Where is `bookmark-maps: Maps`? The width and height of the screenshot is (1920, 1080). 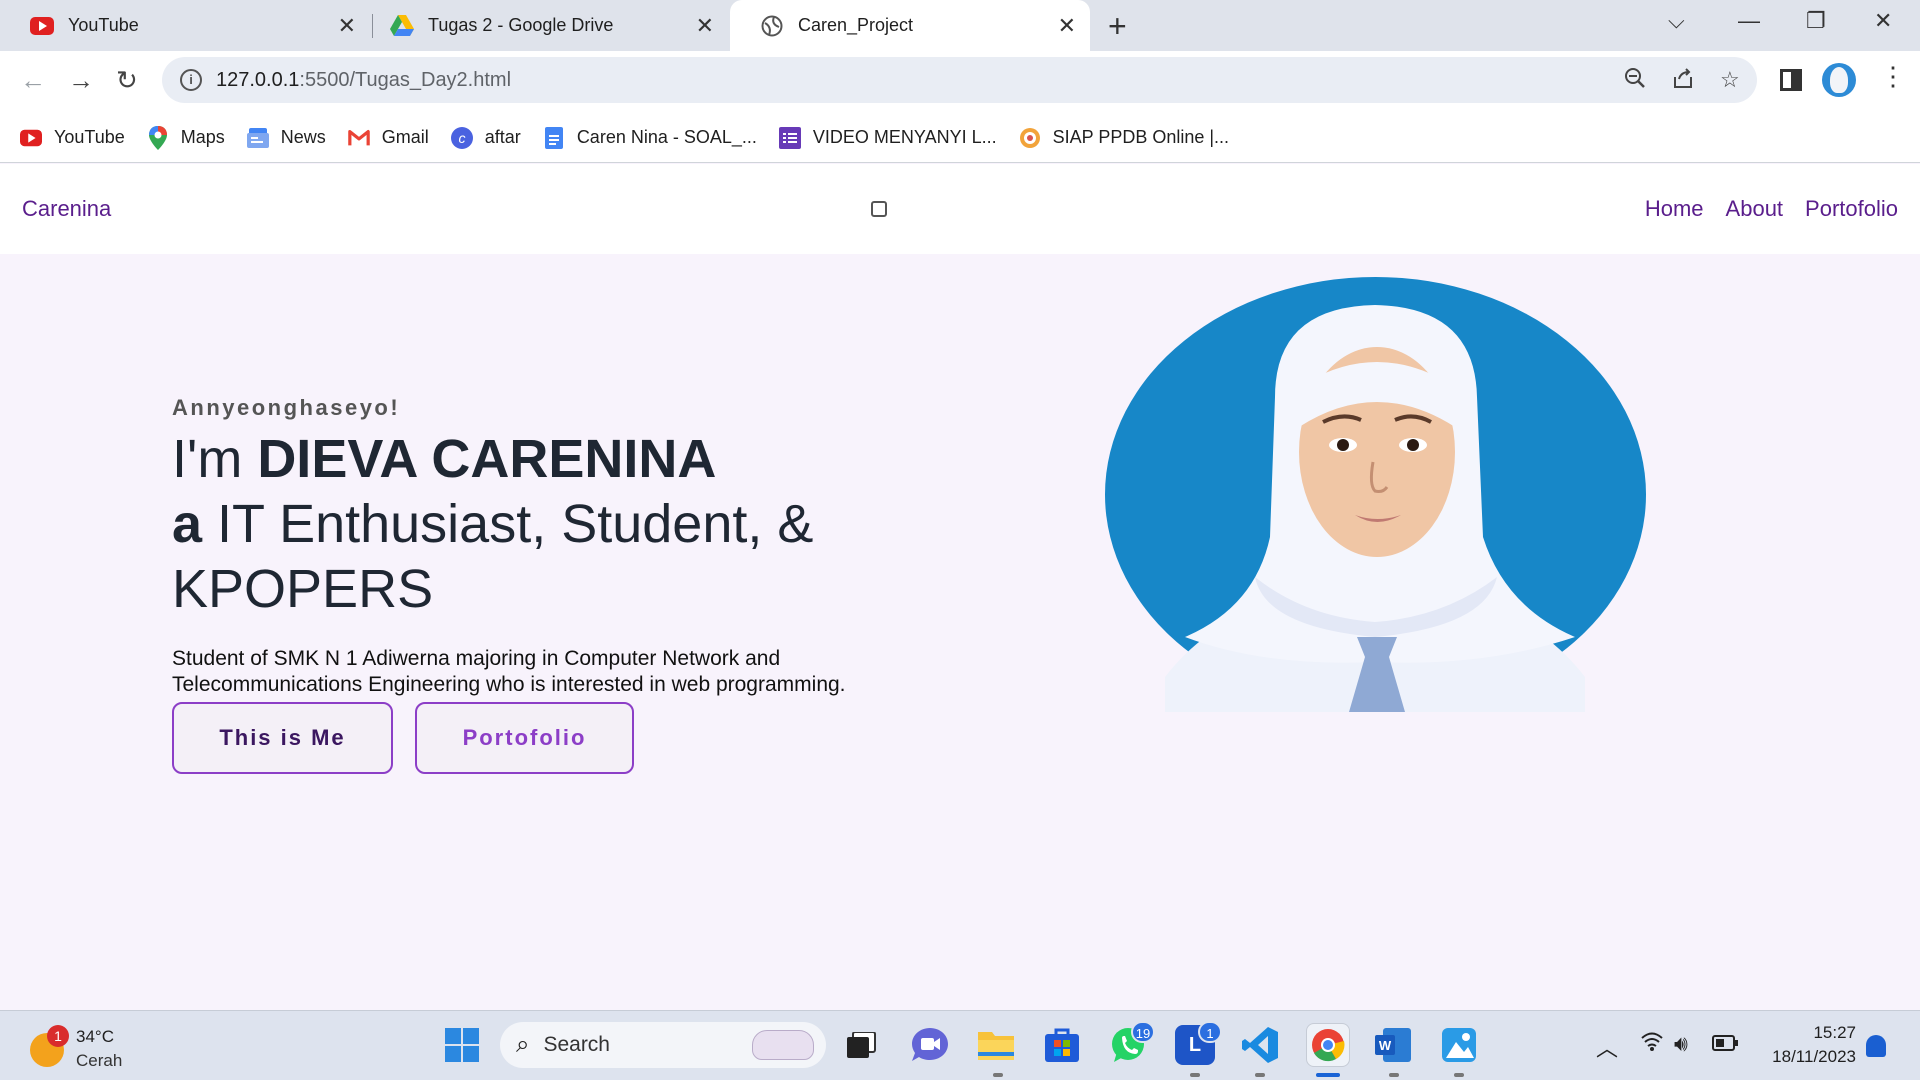 bookmark-maps: Maps is located at coordinates (186, 137).